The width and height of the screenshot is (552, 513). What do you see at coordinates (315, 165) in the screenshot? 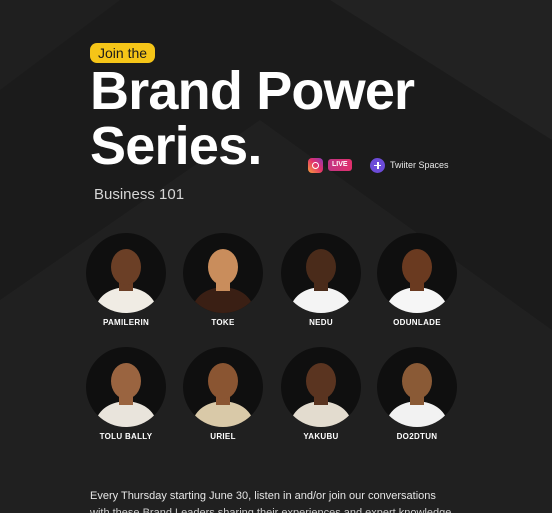
I see `instagram-icon` at bounding box center [315, 165].